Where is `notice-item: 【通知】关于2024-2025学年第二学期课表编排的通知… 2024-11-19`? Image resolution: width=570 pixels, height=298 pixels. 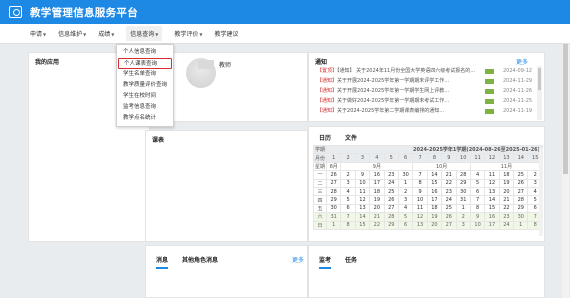 notice-item: 【通知】关于2024-2025学年第二学期课表编排的通知… 2024-11-19 is located at coordinates (429, 111).